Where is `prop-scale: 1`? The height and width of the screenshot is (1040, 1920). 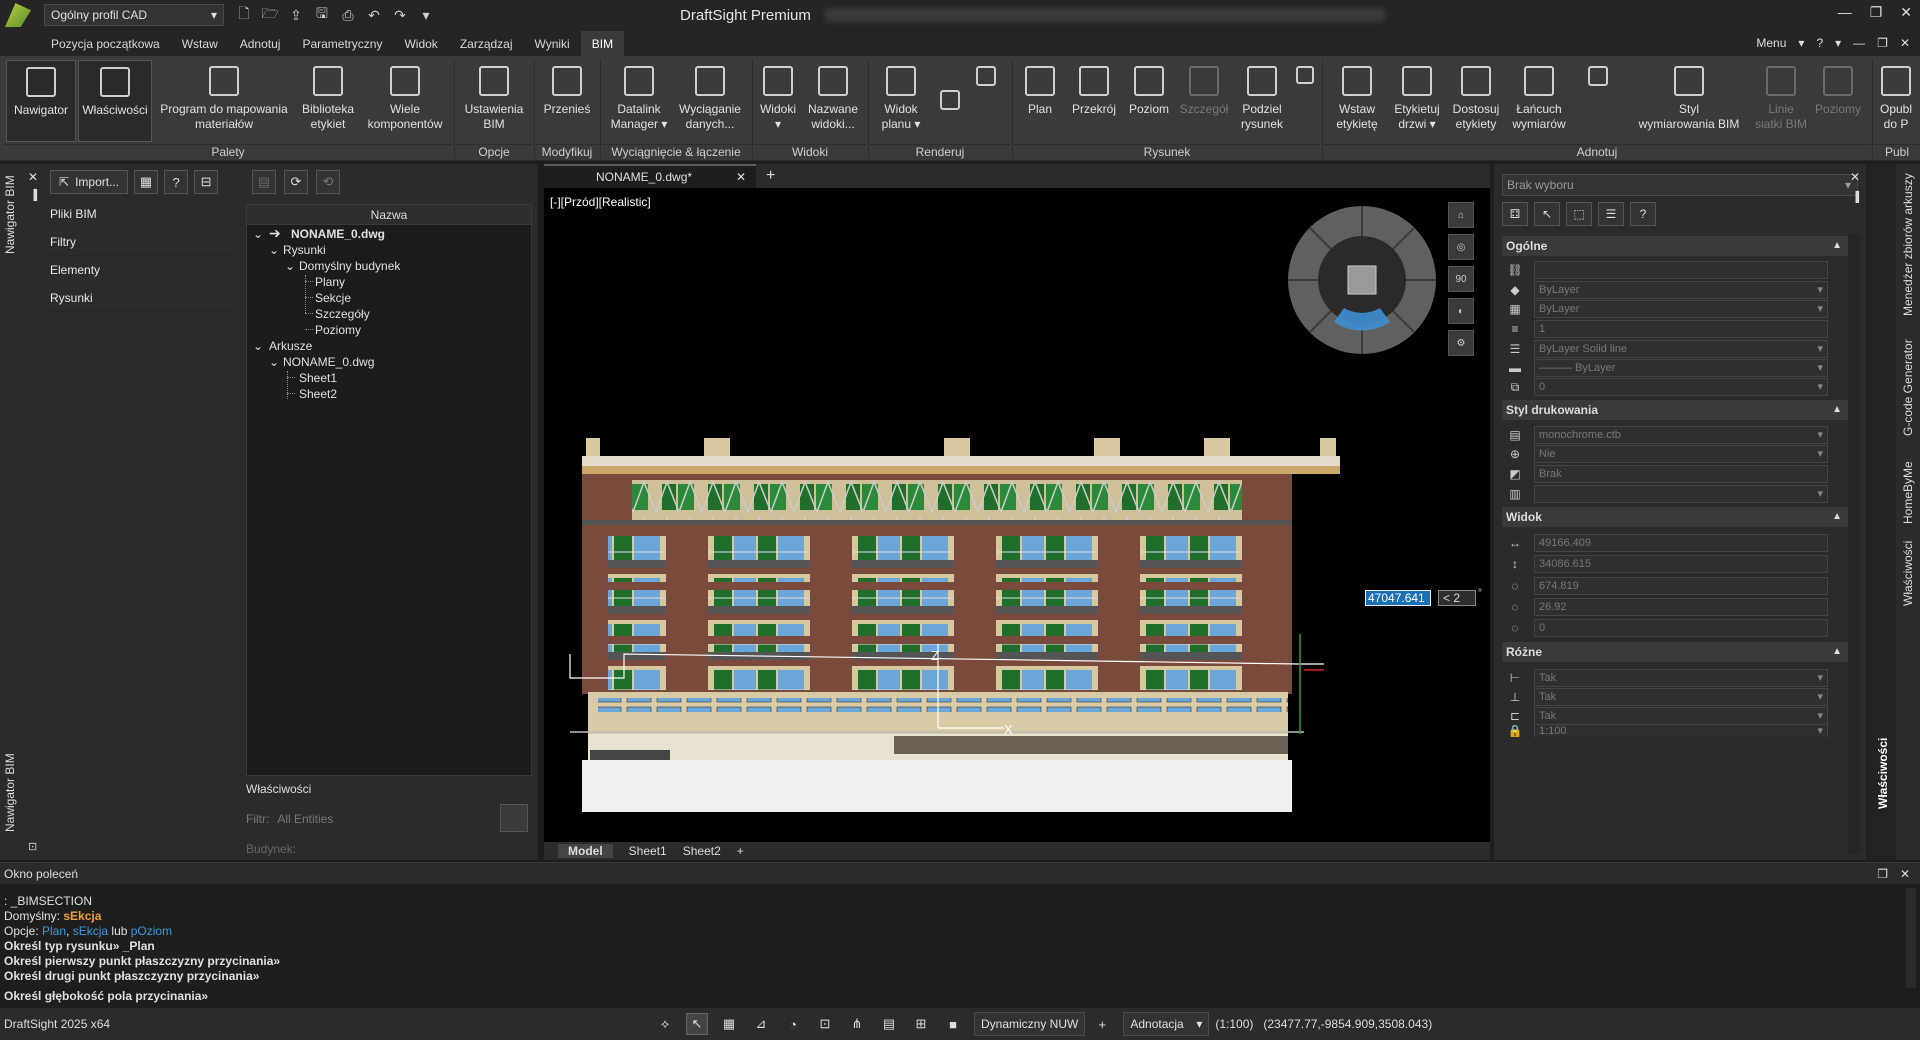
prop-scale: 1 is located at coordinates (1681, 329).